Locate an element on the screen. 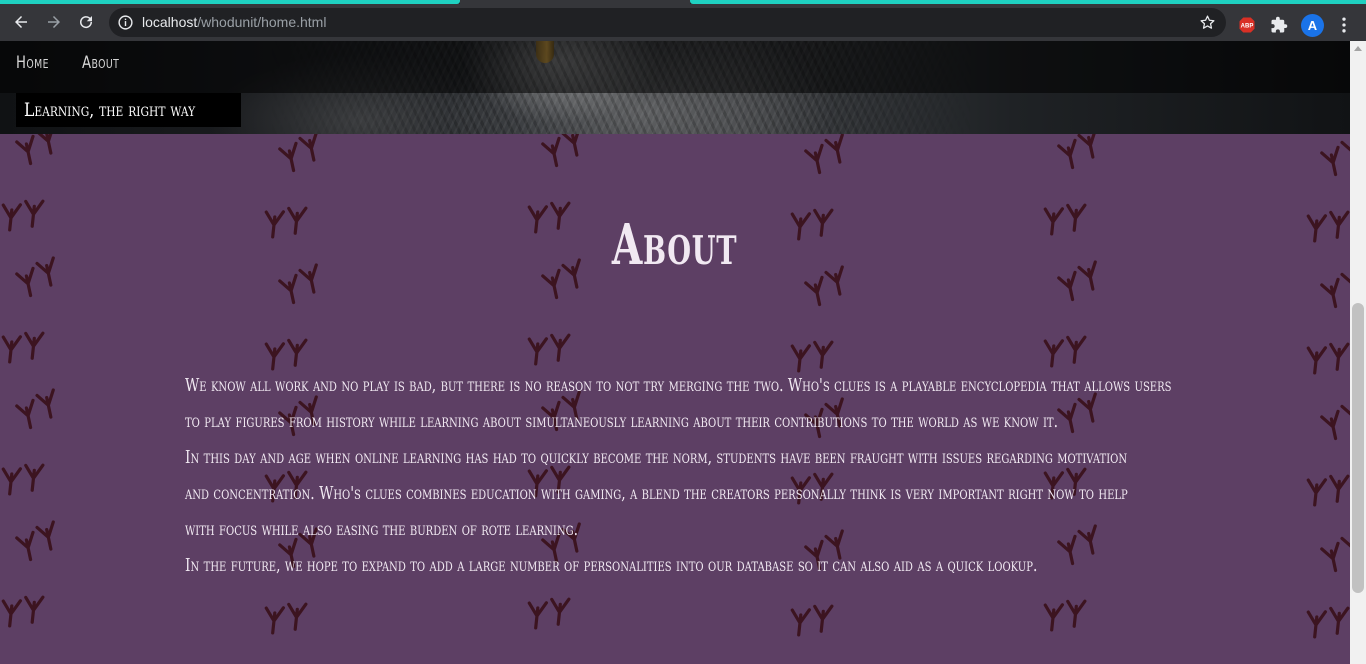  menu-icon is located at coordinates (1344, 25).